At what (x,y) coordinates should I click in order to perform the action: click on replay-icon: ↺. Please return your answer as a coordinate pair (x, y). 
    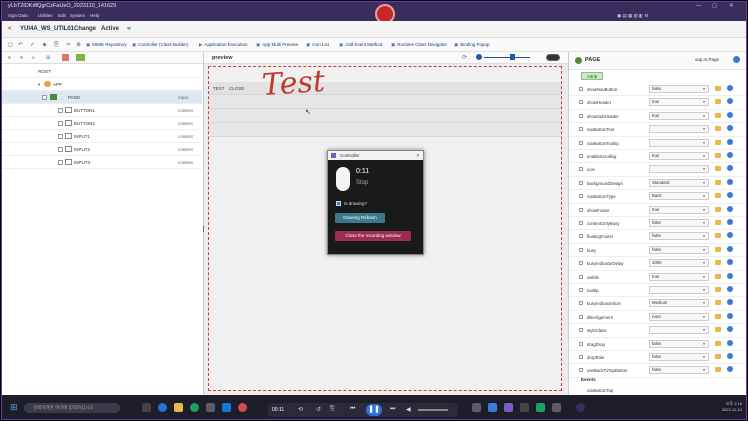
    Looking at the image, I should click on (318, 409).